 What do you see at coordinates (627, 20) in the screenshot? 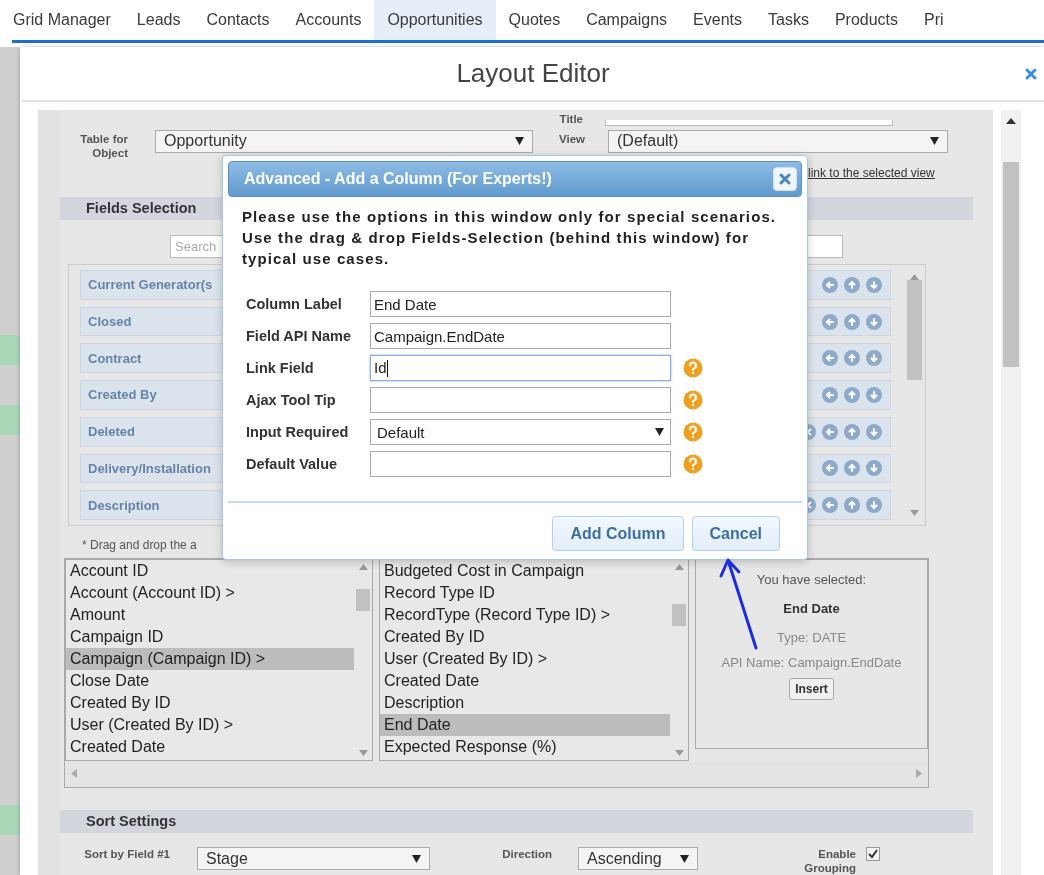
I see `nav-tab: Campaigns` at bounding box center [627, 20].